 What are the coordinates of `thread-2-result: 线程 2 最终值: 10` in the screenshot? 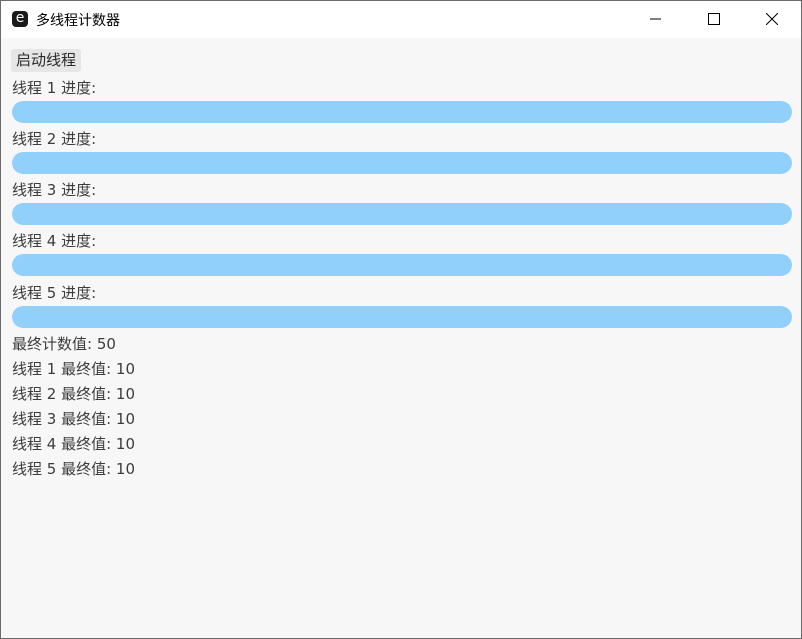 It's located at (73, 394).